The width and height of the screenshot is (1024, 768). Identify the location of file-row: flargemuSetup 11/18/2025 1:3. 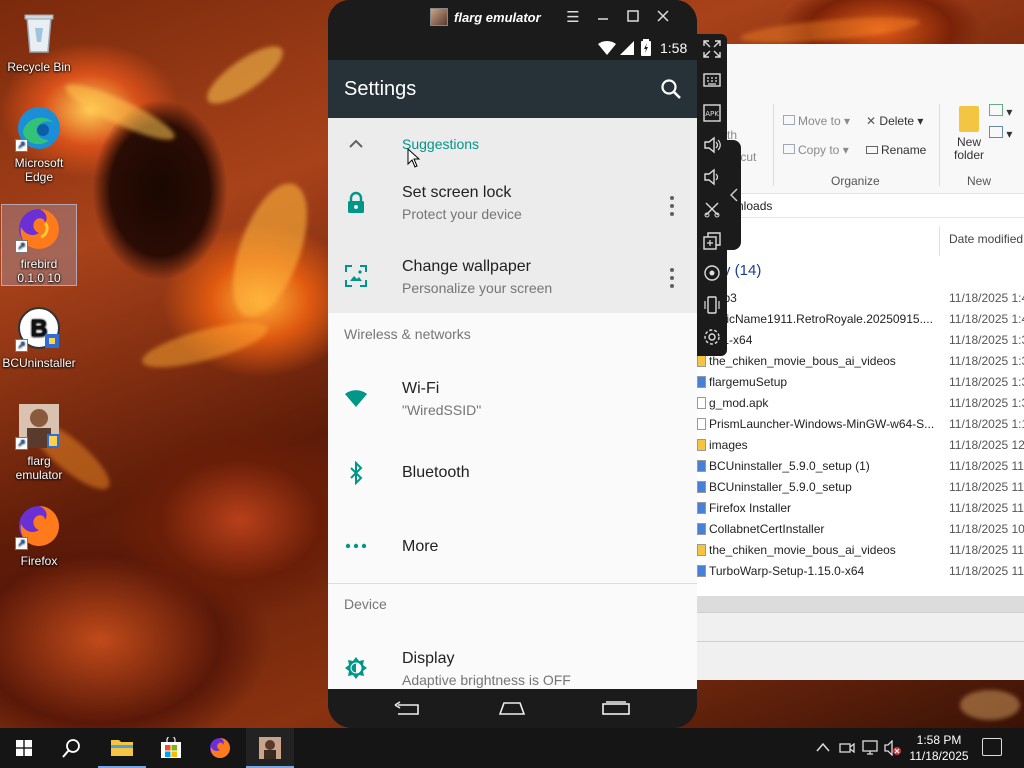
(860, 382).